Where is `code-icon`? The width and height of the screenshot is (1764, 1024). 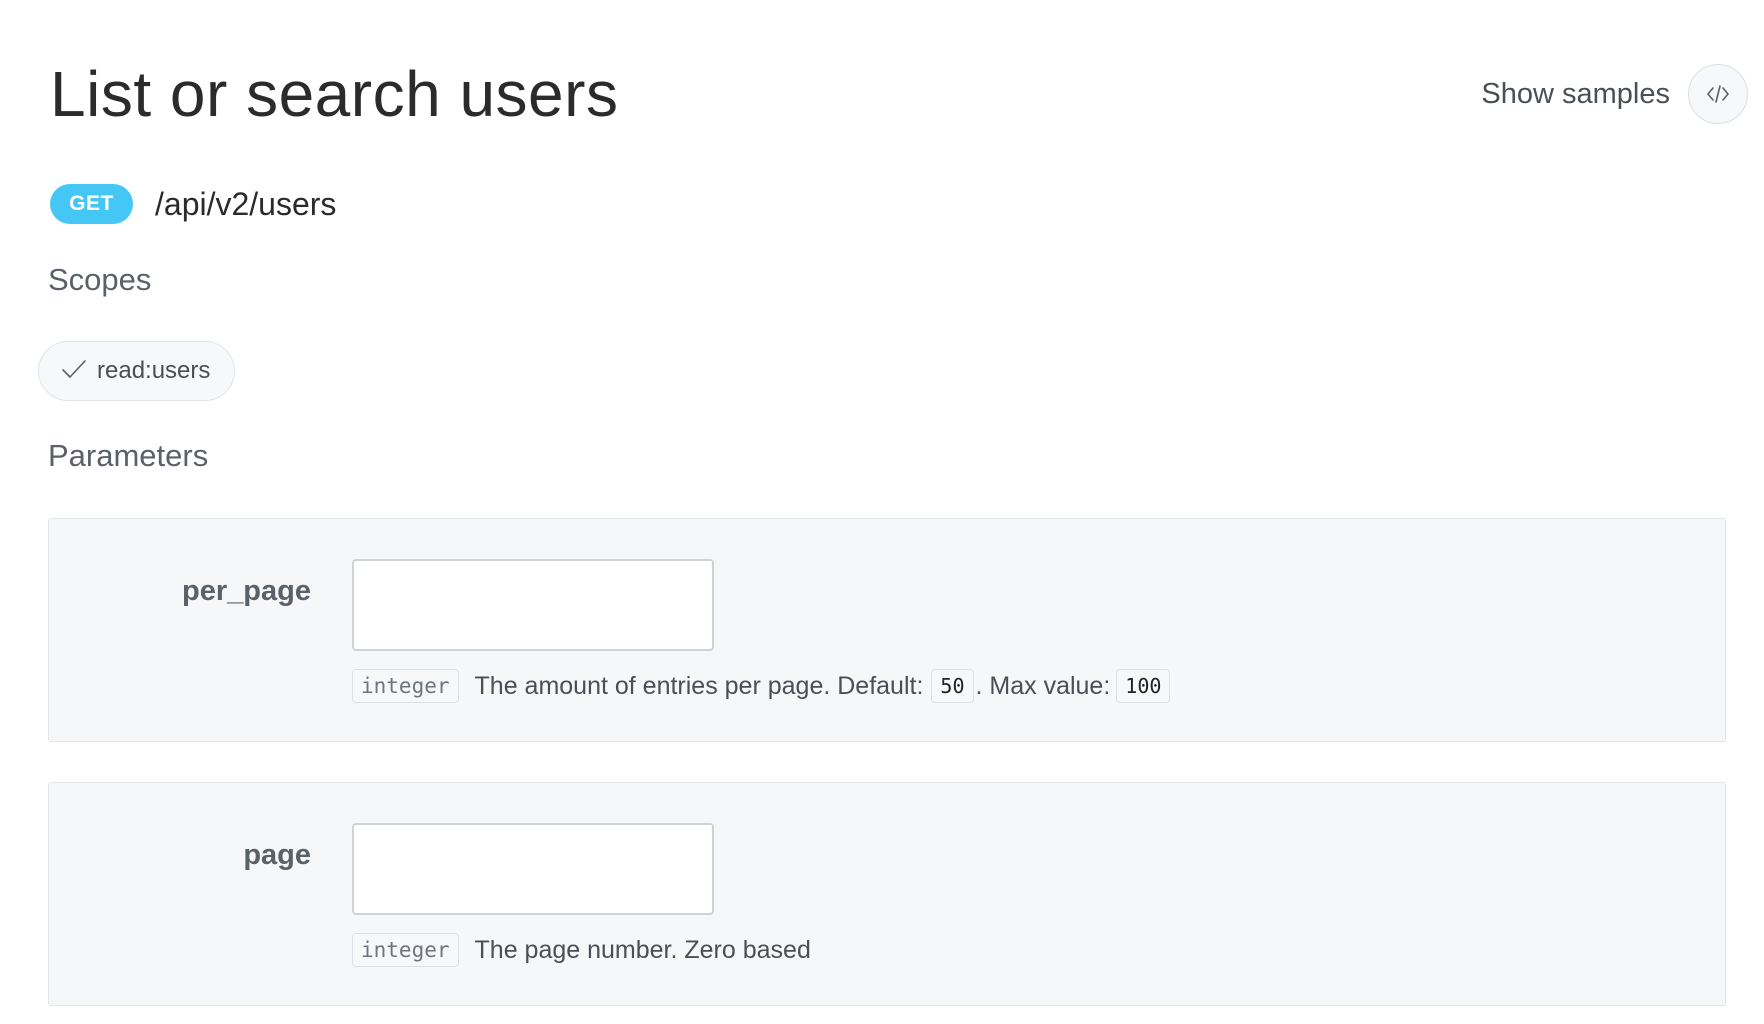
code-icon is located at coordinates (1718, 94).